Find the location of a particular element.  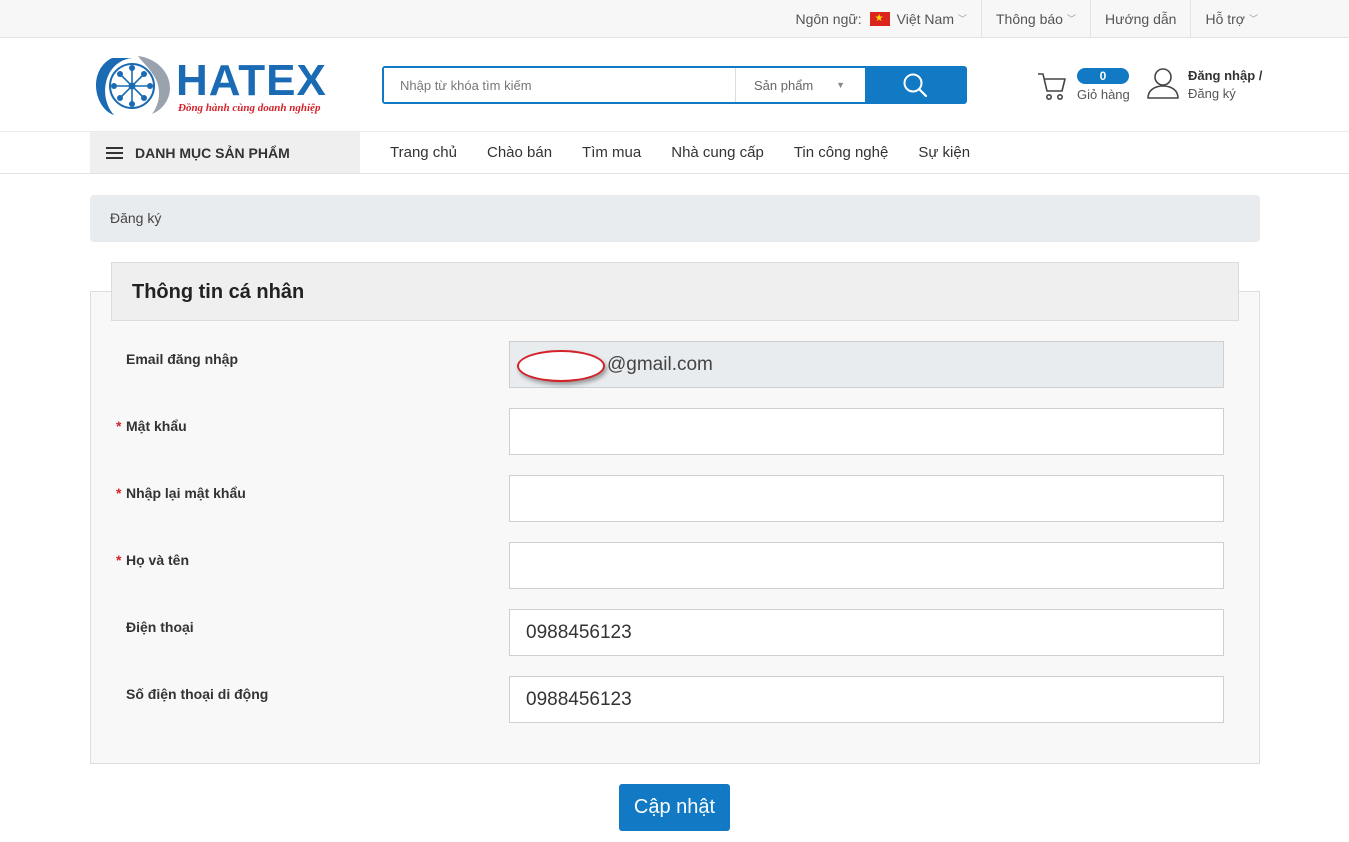

fullname-field is located at coordinates (866, 565).